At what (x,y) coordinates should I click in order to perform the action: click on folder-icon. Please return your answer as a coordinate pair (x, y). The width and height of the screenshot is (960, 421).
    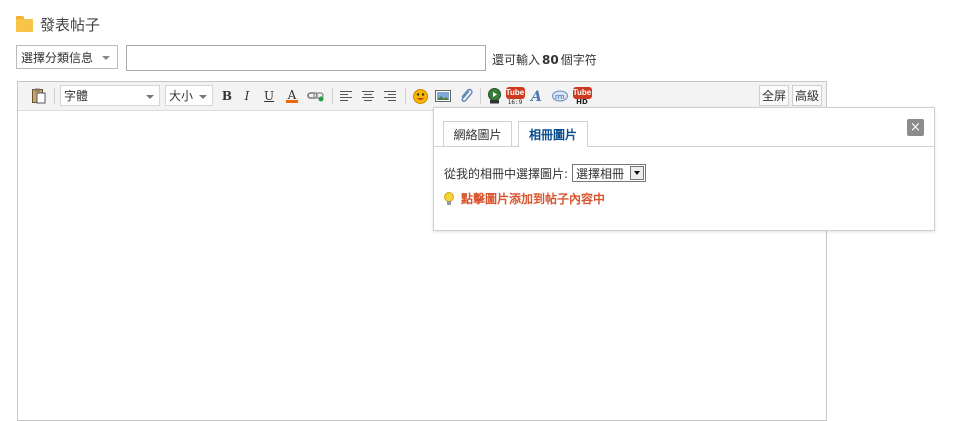
    Looking at the image, I should click on (24, 24).